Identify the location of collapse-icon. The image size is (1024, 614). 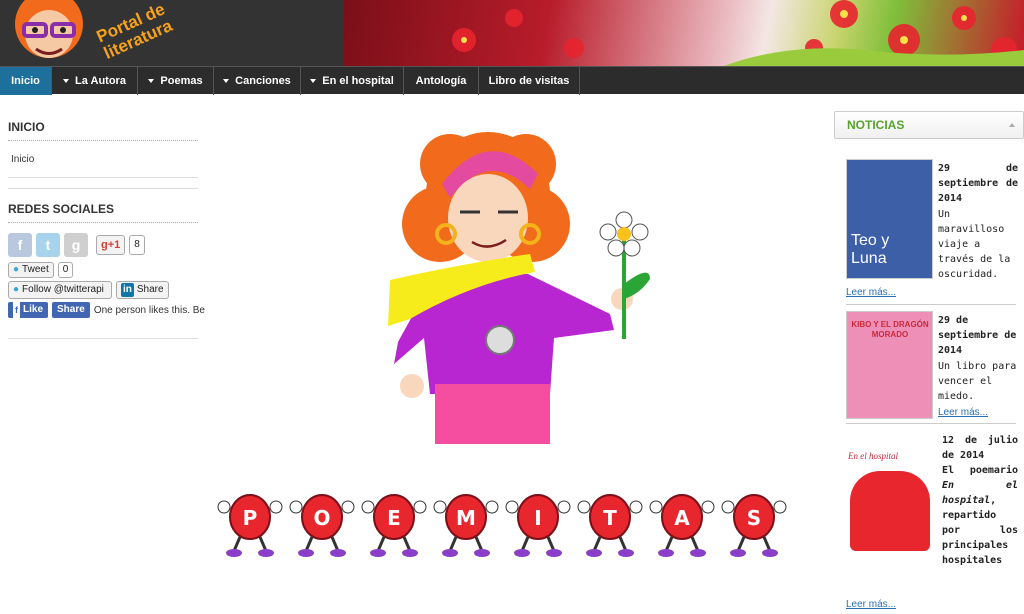
(1012, 125).